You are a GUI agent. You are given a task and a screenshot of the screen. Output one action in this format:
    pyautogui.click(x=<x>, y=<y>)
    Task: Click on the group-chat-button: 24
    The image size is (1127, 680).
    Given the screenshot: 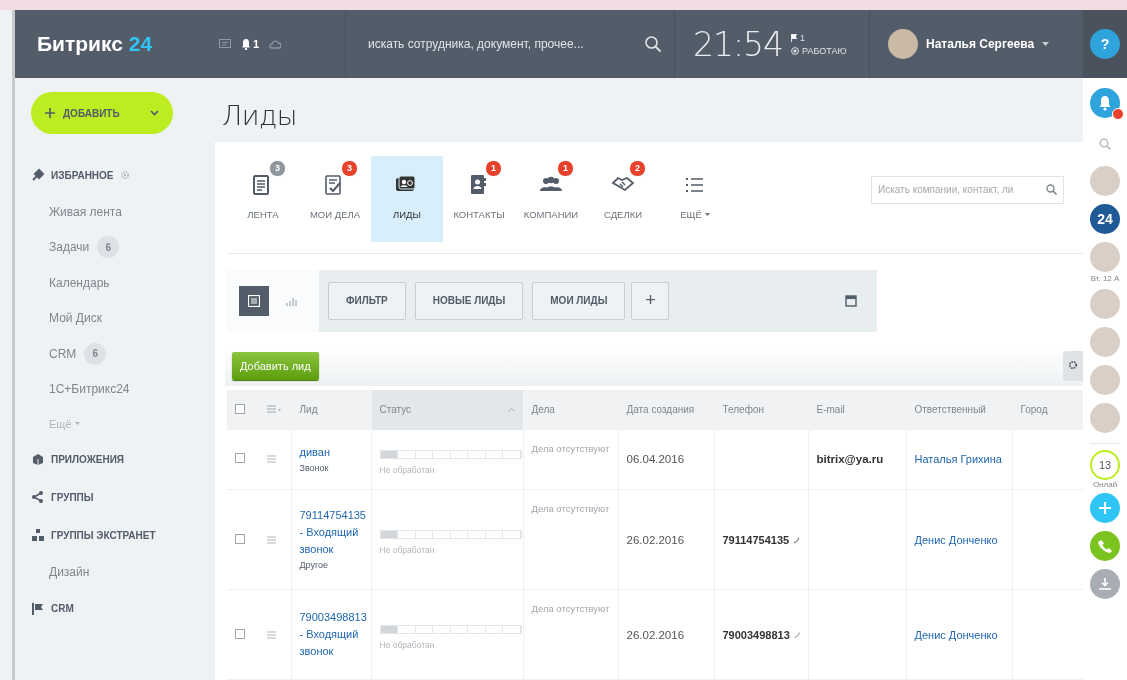 What is the action you would take?
    pyautogui.click(x=1105, y=219)
    